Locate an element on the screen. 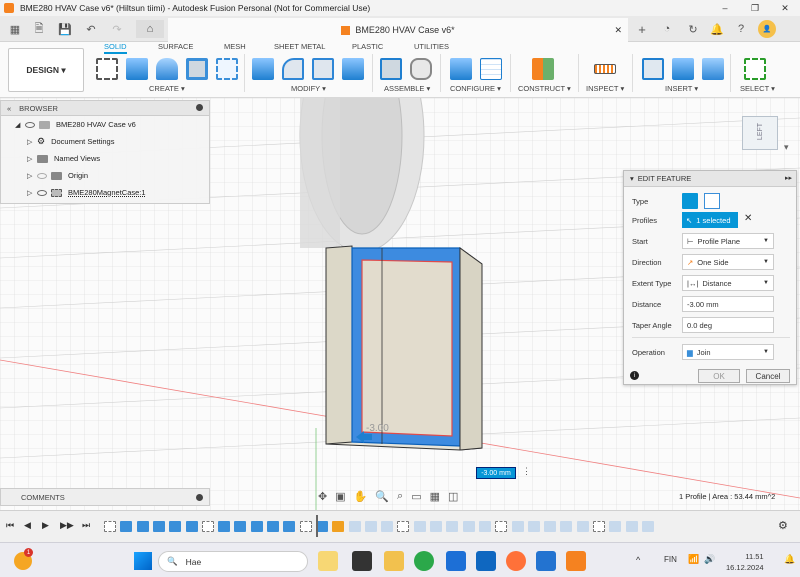 This screenshot has width=800, height=577. select-menu: SELECT ▾ is located at coordinates (757, 88).